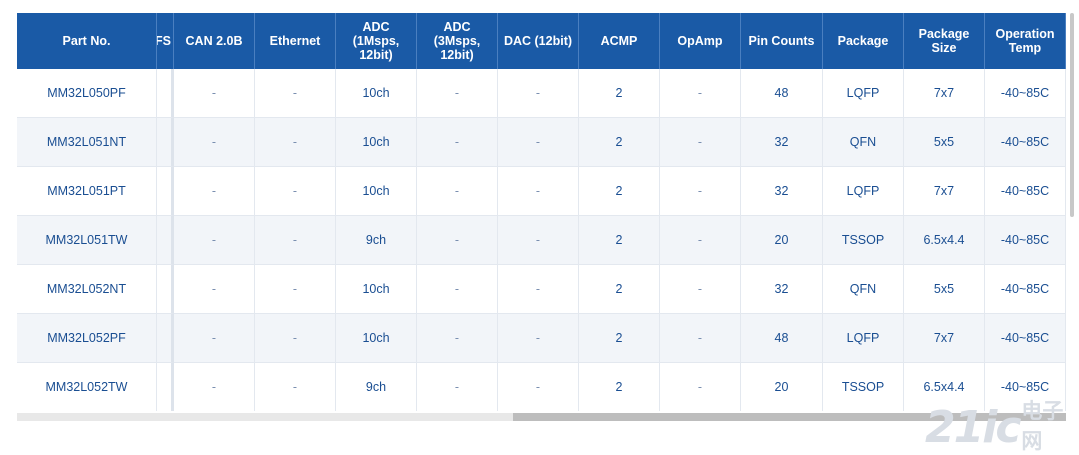 The width and height of the screenshot is (1079, 455). I want to click on column-header: ADC (3Msps, 12bit), so click(457, 41).